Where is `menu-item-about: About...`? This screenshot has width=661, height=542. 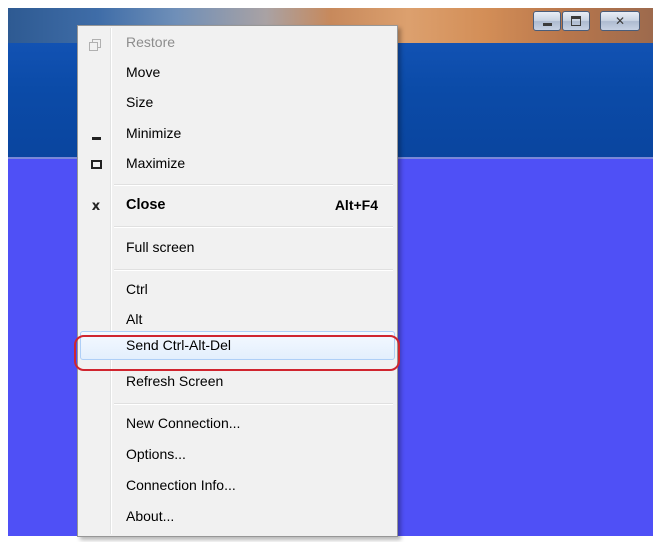
menu-item-about: About... is located at coordinates (237, 517).